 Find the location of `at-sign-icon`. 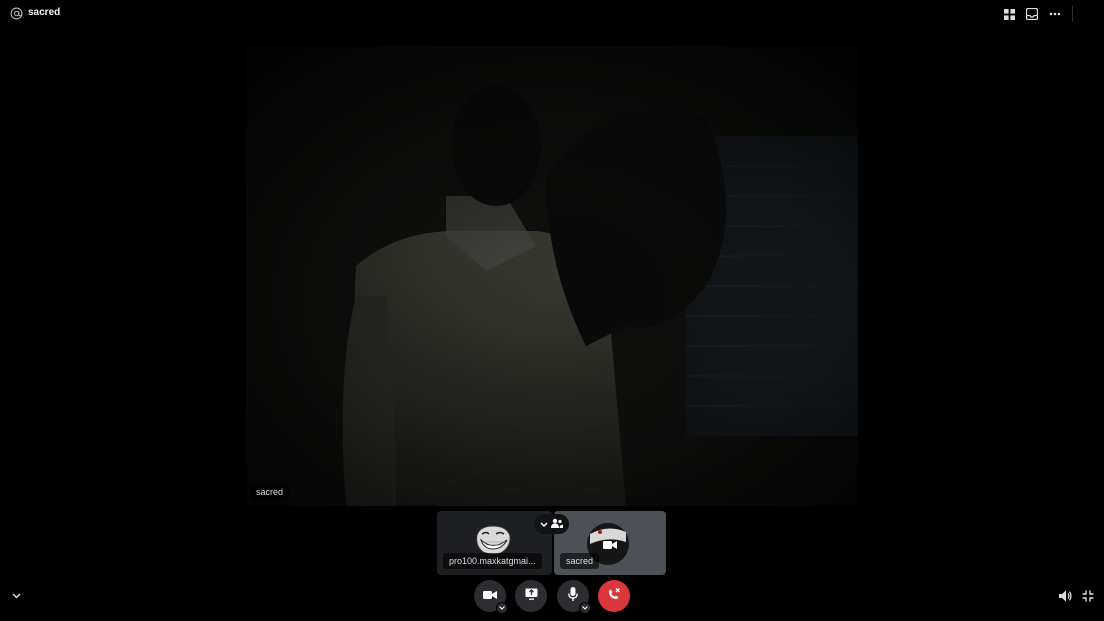

at-sign-icon is located at coordinates (16, 13).